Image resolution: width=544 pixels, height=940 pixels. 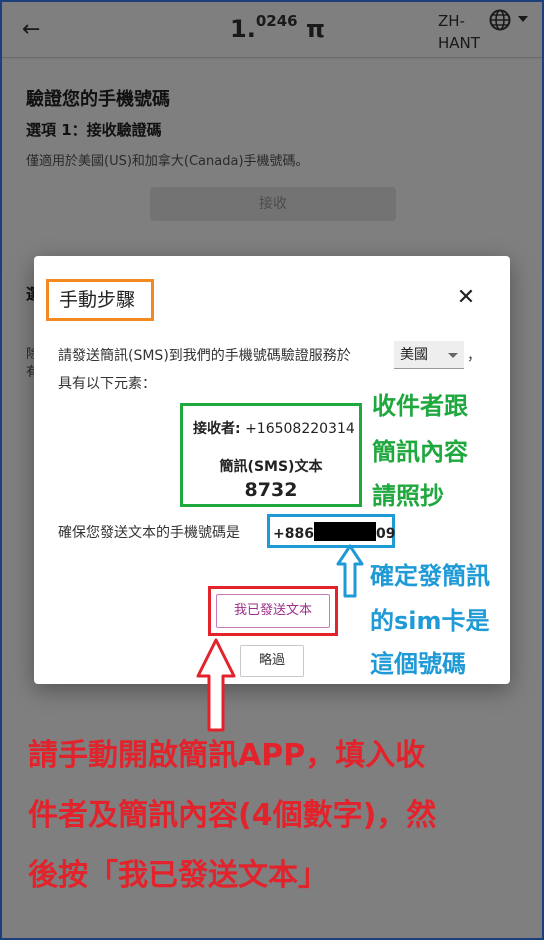 What do you see at coordinates (430, 576) in the screenshot?
I see `blue-annotation-line1: 確定發簡訊` at bounding box center [430, 576].